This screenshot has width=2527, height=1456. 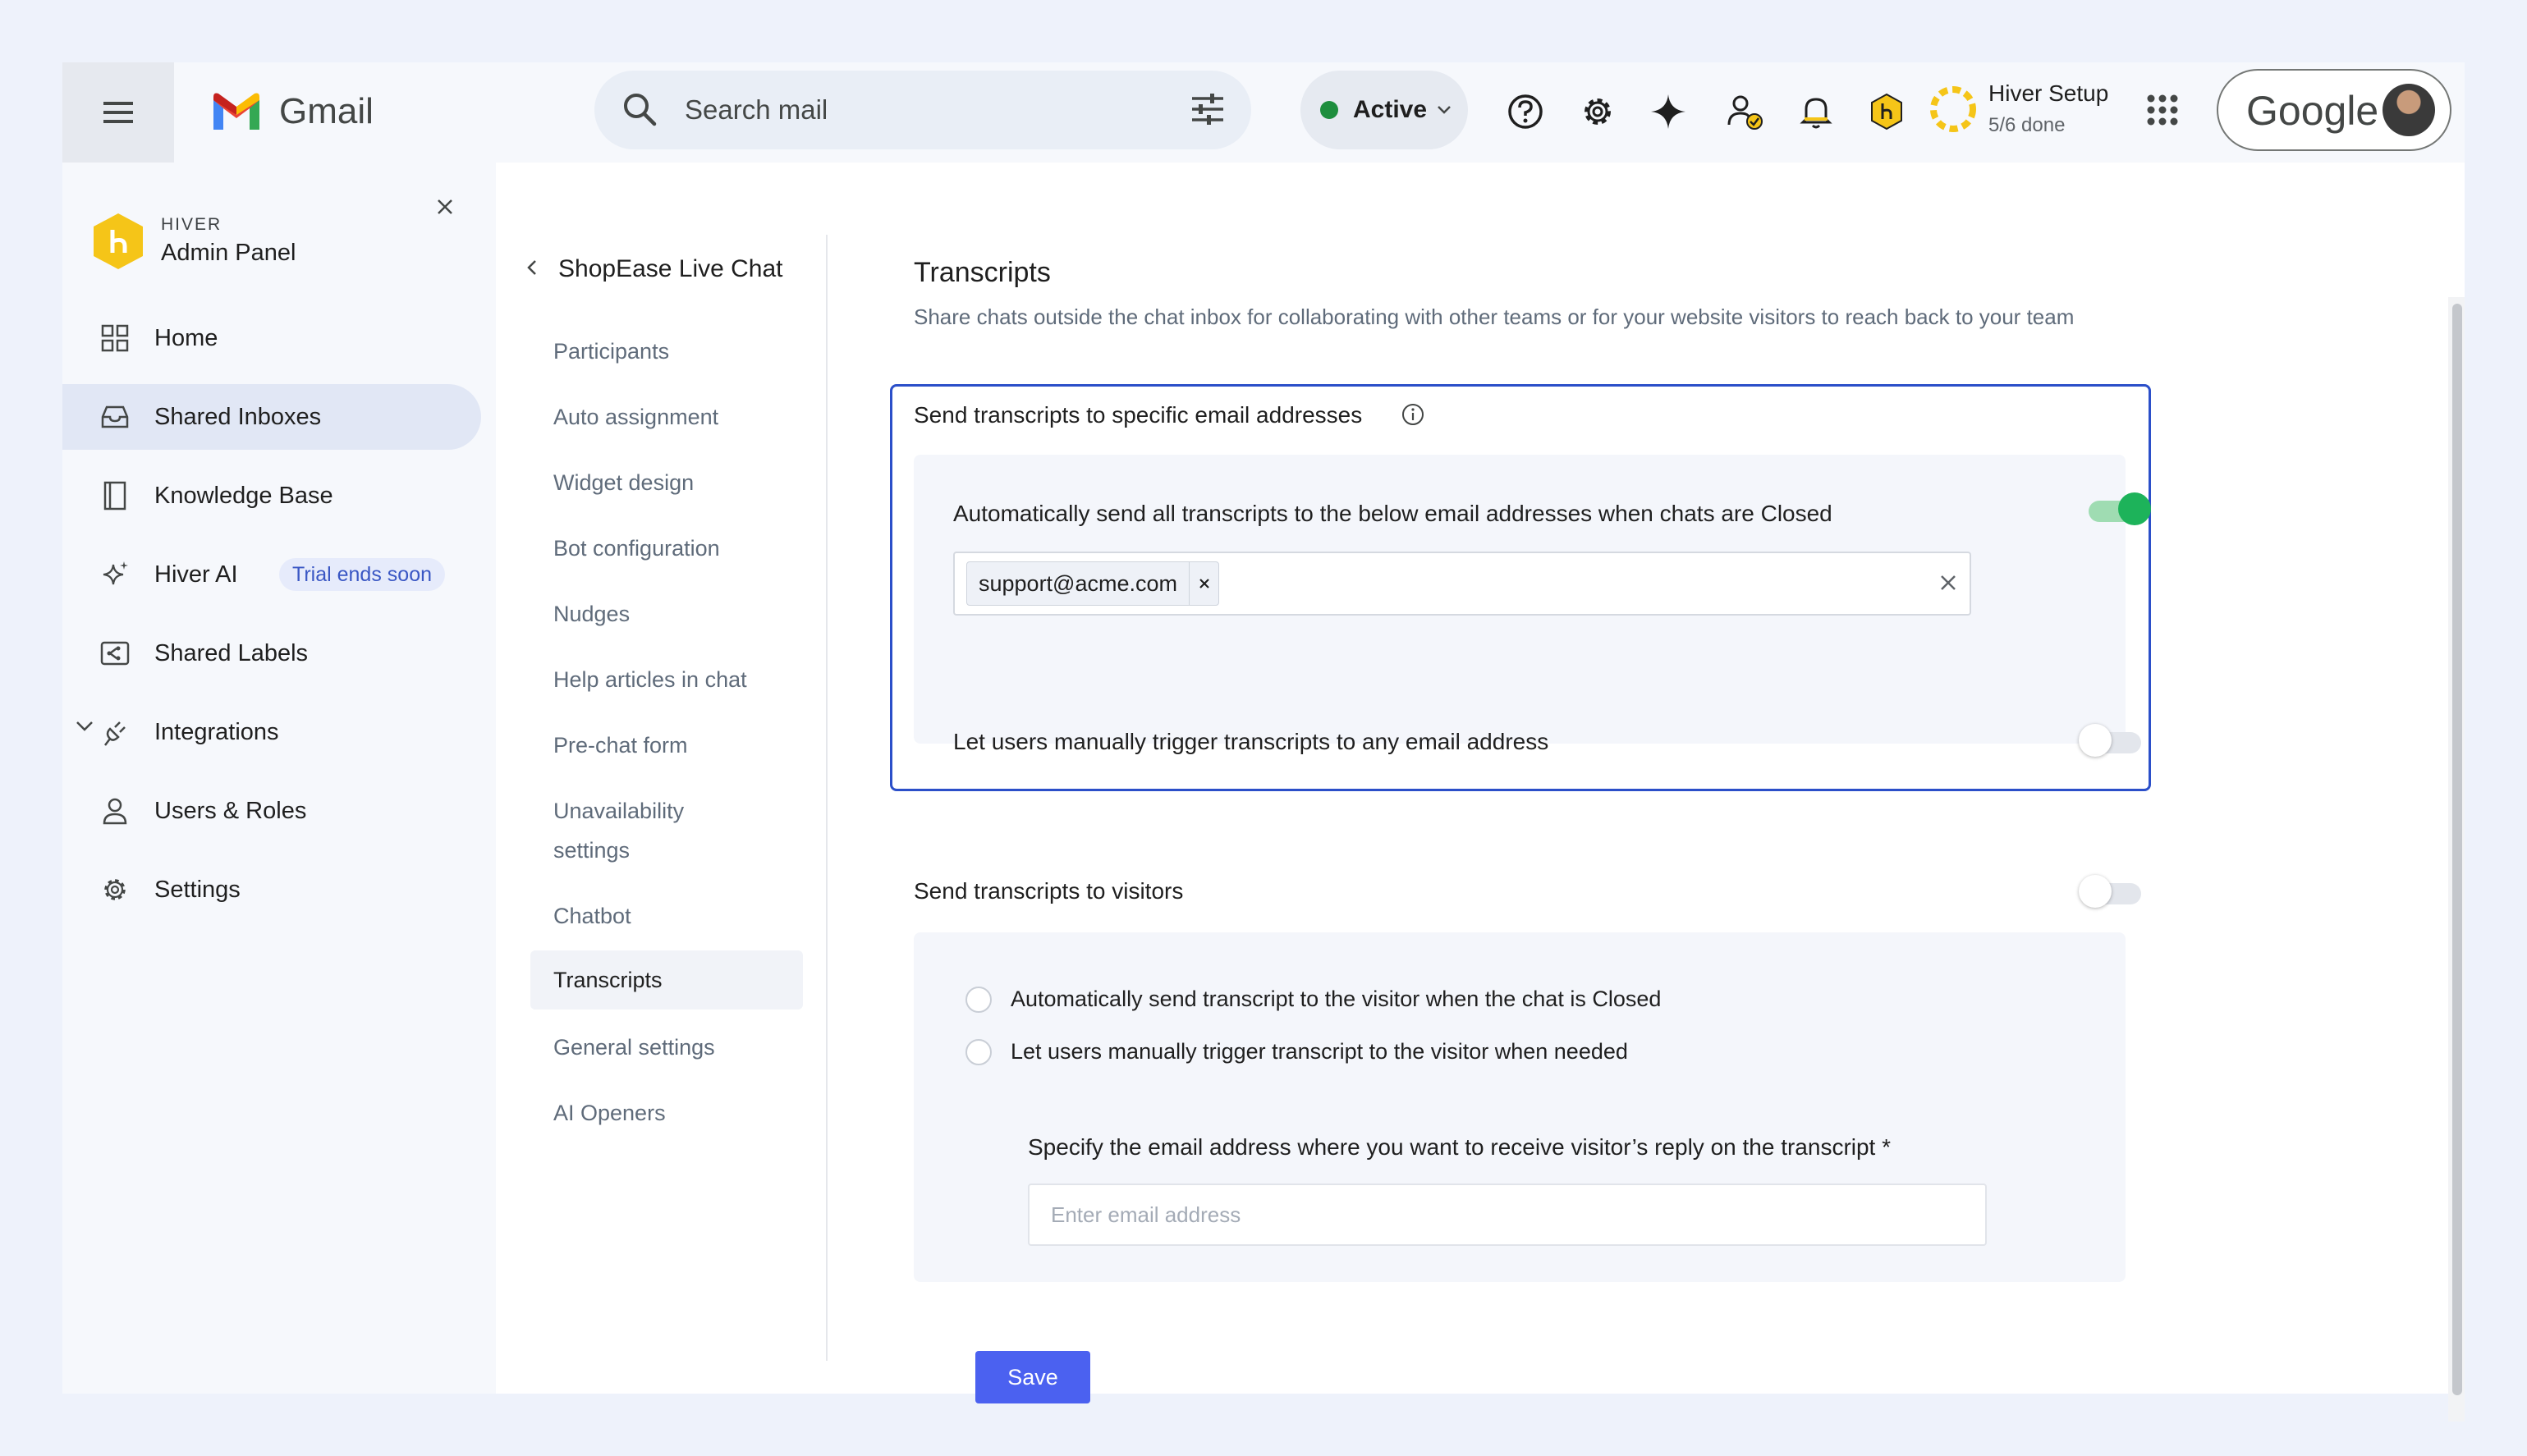 I want to click on status-dropdown: Active, so click(x=1384, y=110).